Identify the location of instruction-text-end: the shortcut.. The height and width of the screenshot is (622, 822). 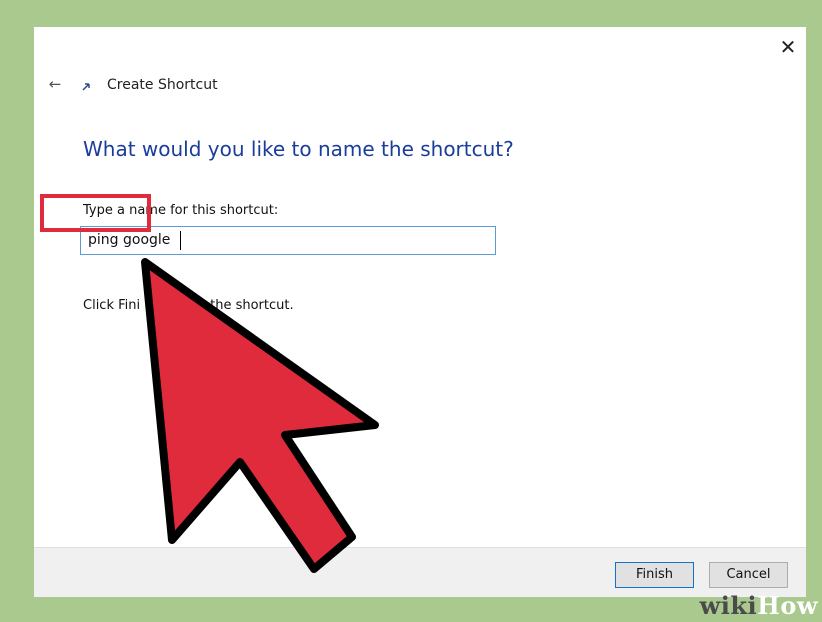
(252, 305).